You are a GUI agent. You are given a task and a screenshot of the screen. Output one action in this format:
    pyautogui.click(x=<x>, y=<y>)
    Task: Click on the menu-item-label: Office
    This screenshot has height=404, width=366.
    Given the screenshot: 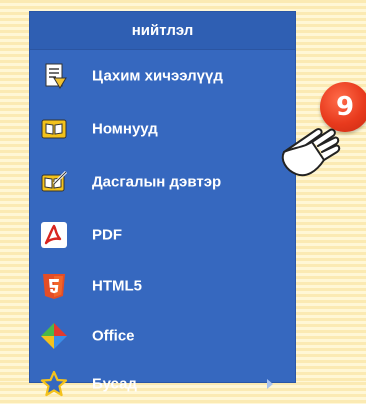 What is the action you would take?
    pyautogui.click(x=113, y=336)
    